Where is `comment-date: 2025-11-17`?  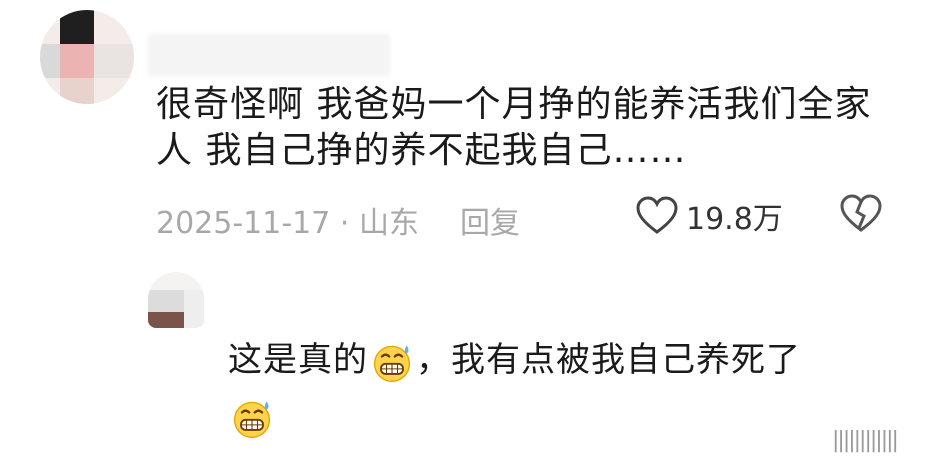 comment-date: 2025-11-17 is located at coordinates (243, 223).